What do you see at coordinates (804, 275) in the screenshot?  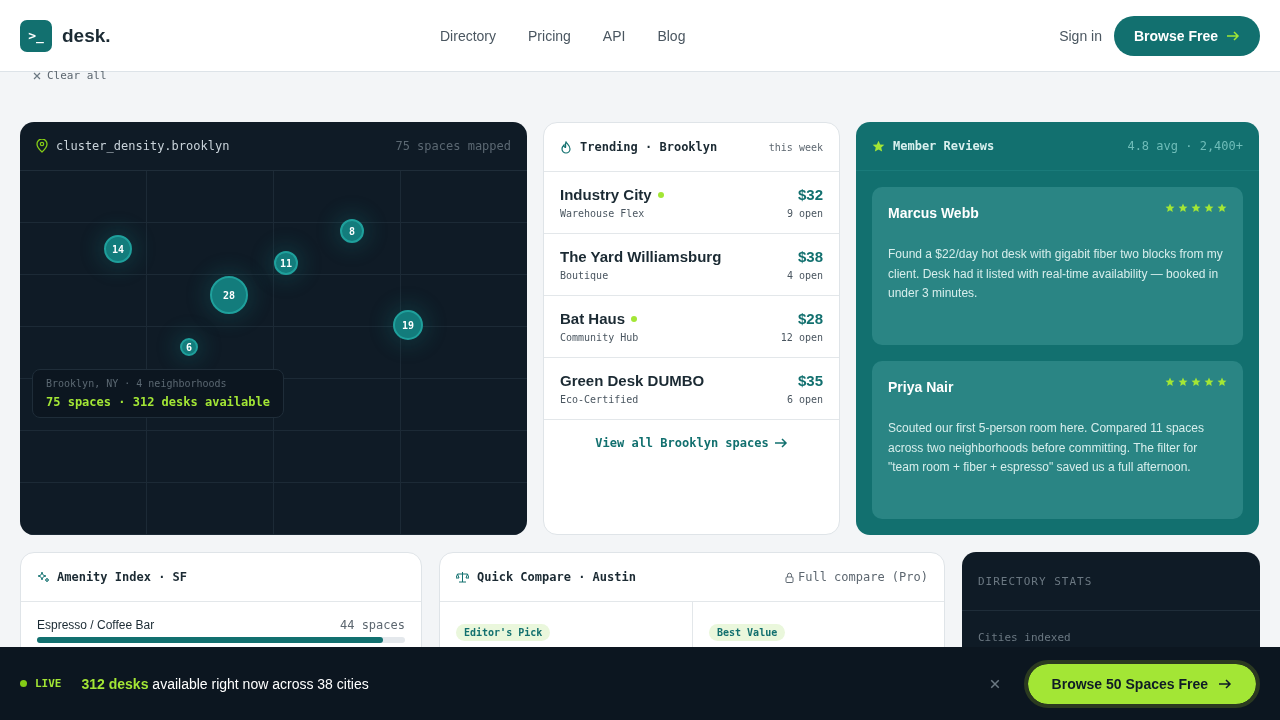 I see `open-count: 4 open` at bounding box center [804, 275].